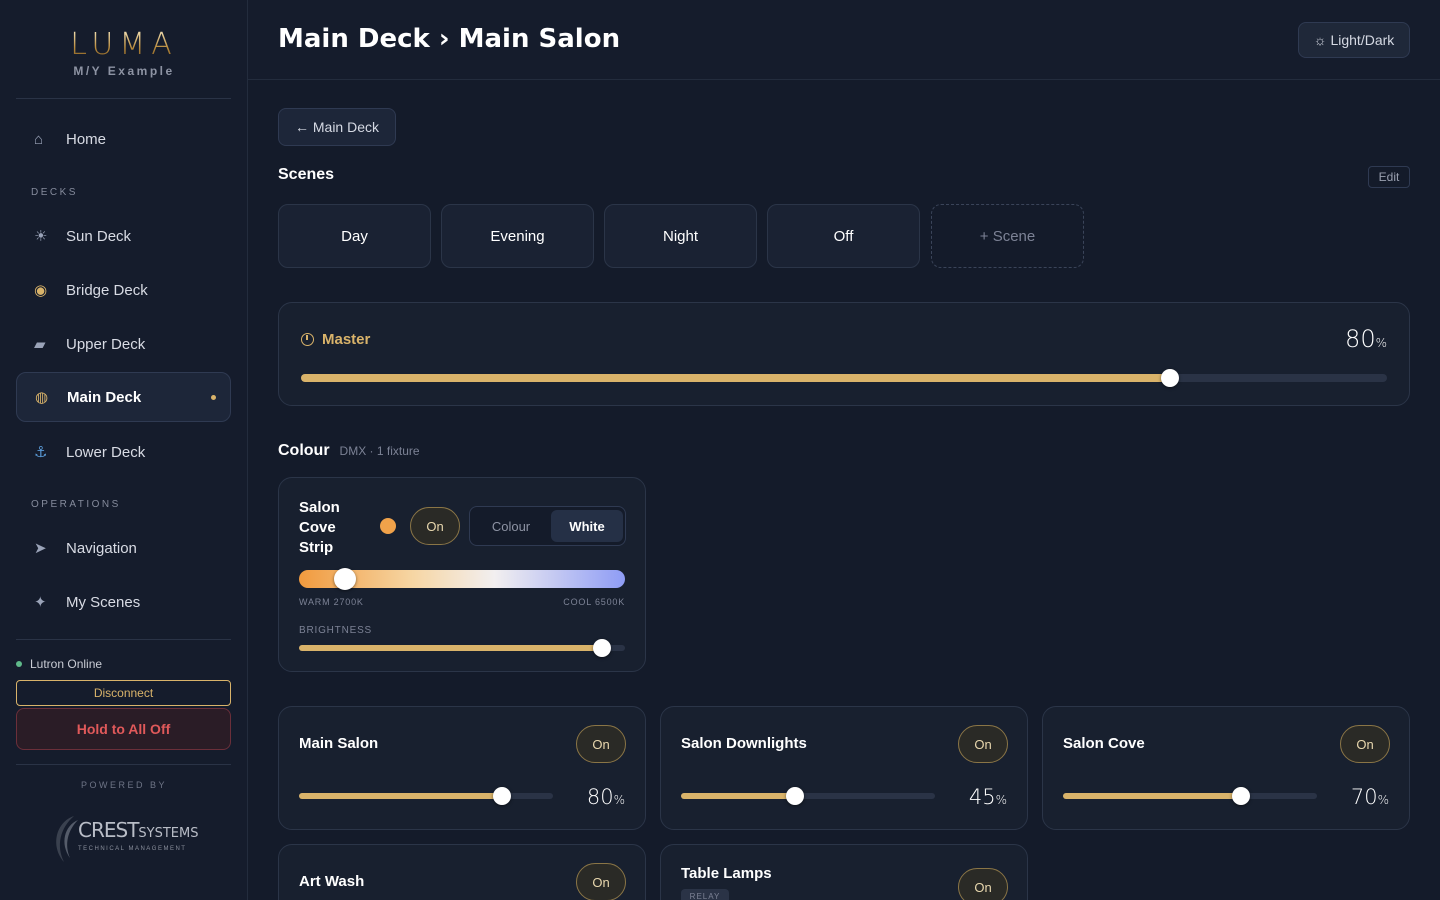 The width and height of the screenshot is (1440, 900). I want to click on connection-status: Lutron Online, so click(59, 664).